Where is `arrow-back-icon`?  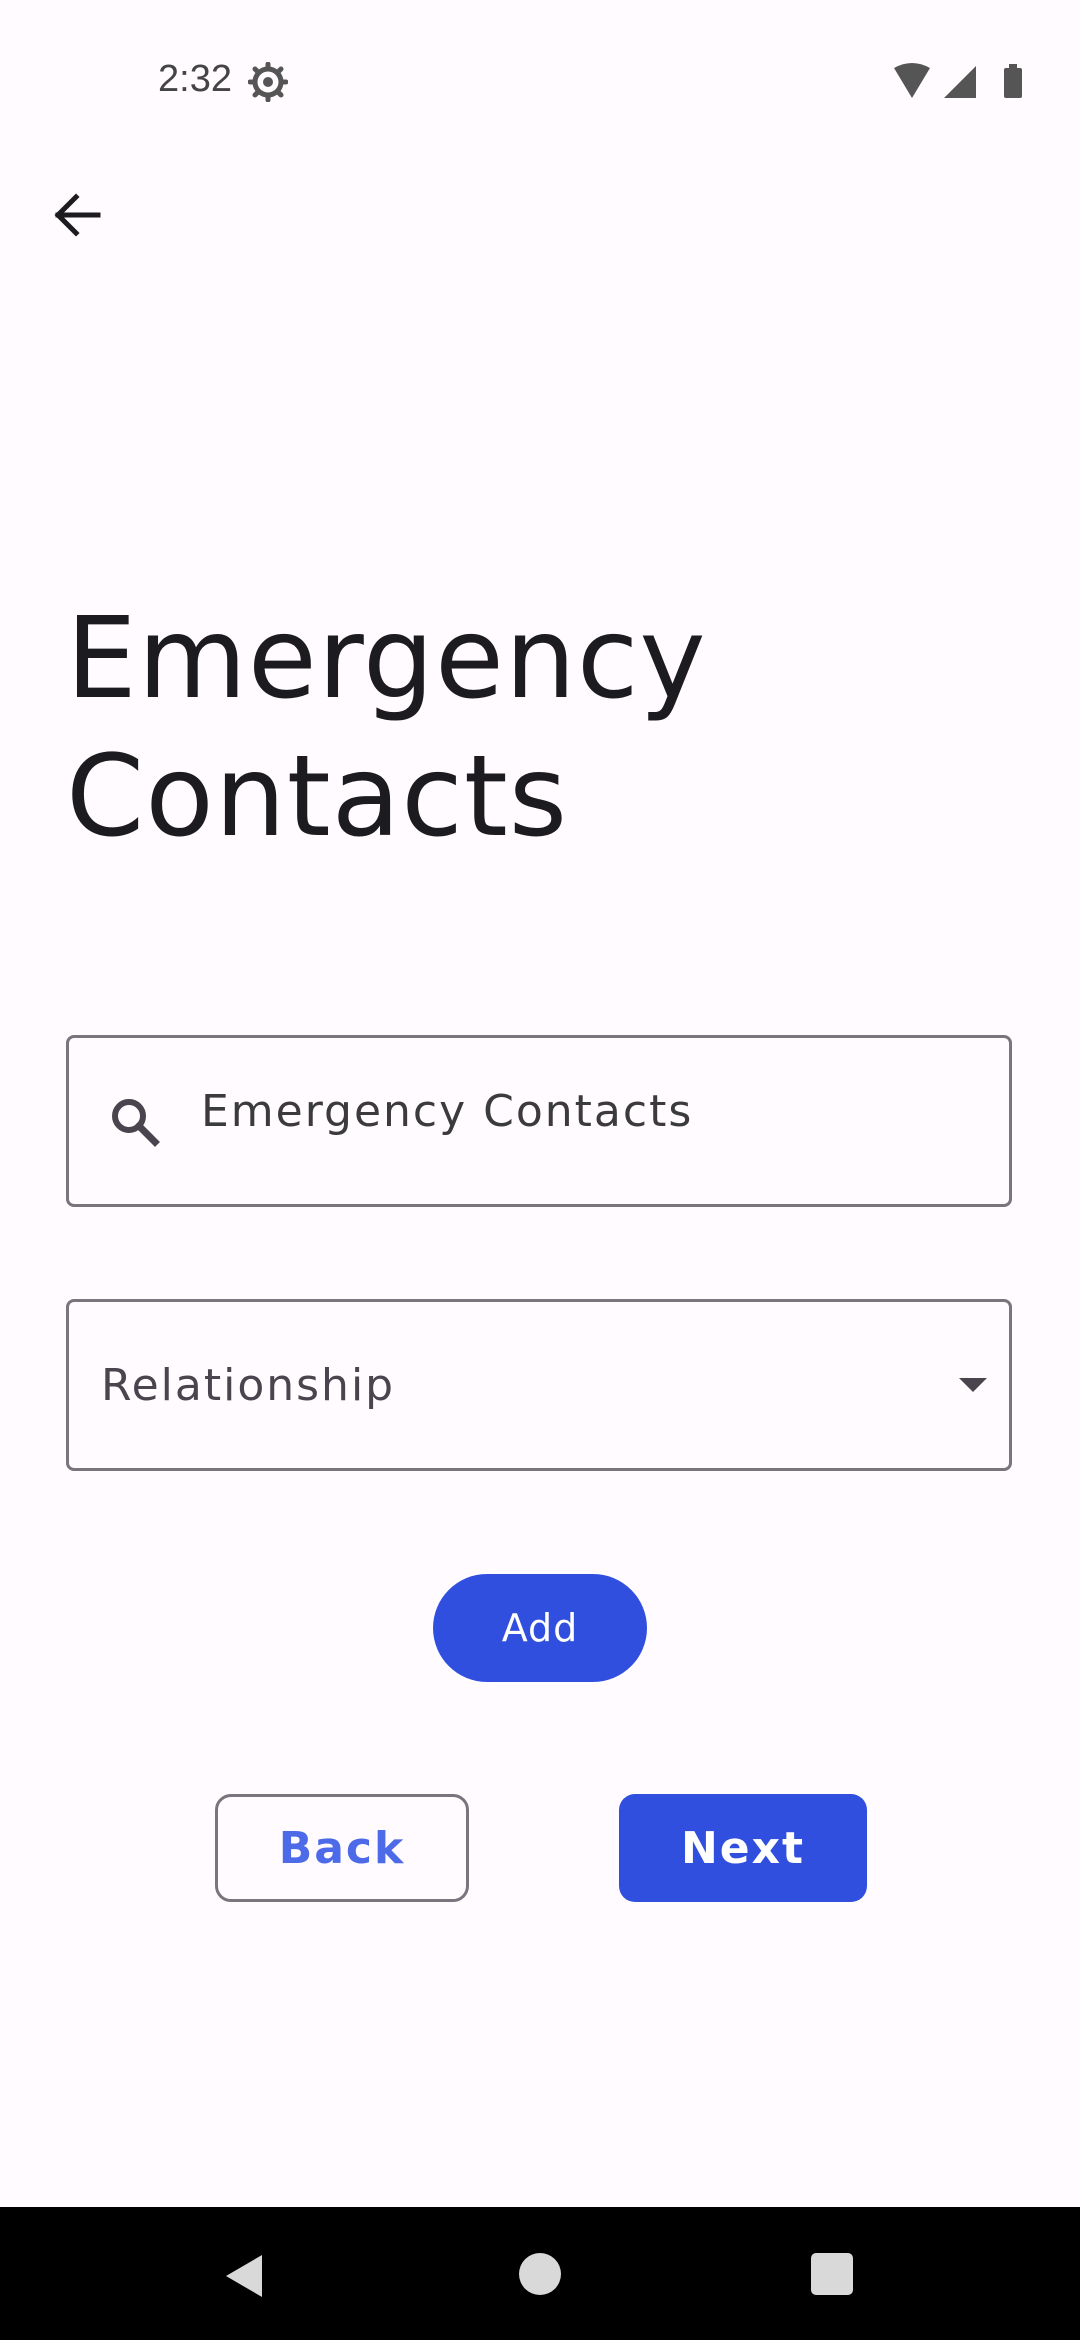 arrow-back-icon is located at coordinates (77, 215).